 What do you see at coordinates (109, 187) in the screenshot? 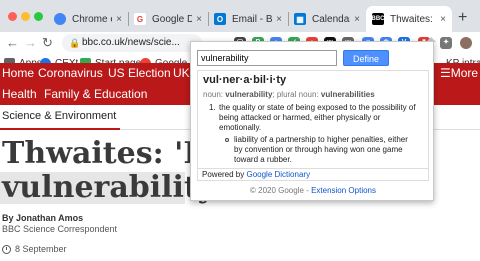
I see `article-headline-line2: vulnerability` at bounding box center [109, 187].